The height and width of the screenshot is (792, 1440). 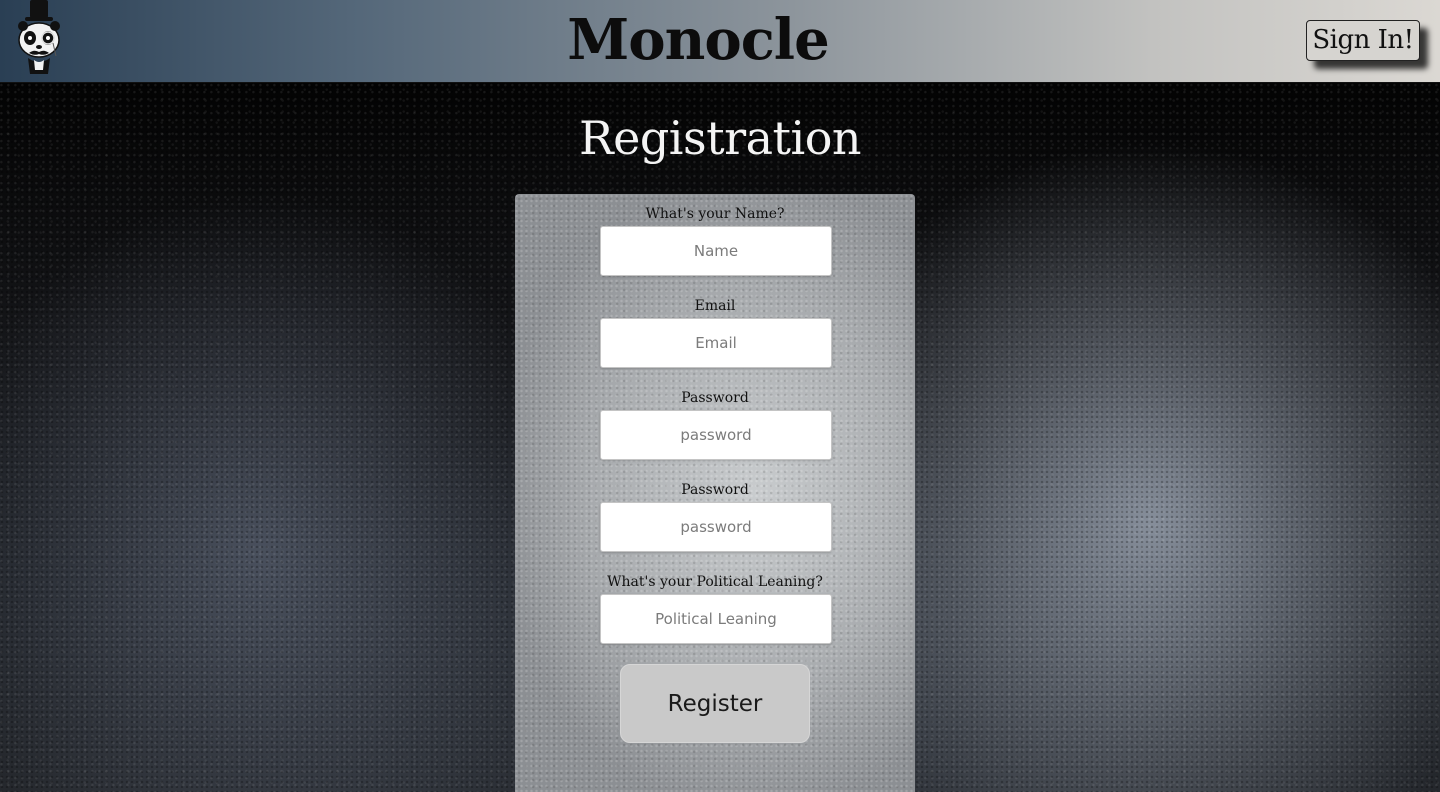 What do you see at coordinates (715, 214) in the screenshot?
I see `name-label: What's your Name?` at bounding box center [715, 214].